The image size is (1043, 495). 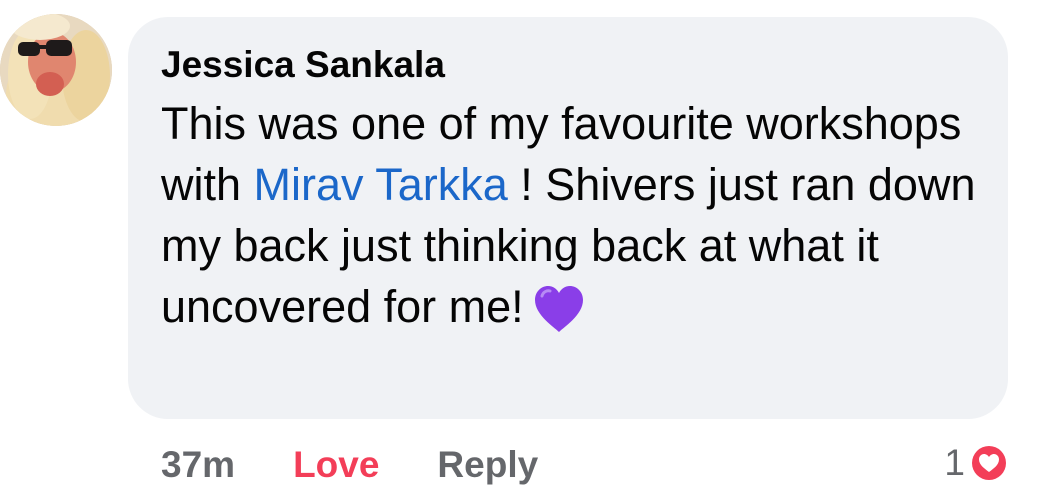 I want to click on comment-actions: 37m Love Reply, so click(x=349, y=465).